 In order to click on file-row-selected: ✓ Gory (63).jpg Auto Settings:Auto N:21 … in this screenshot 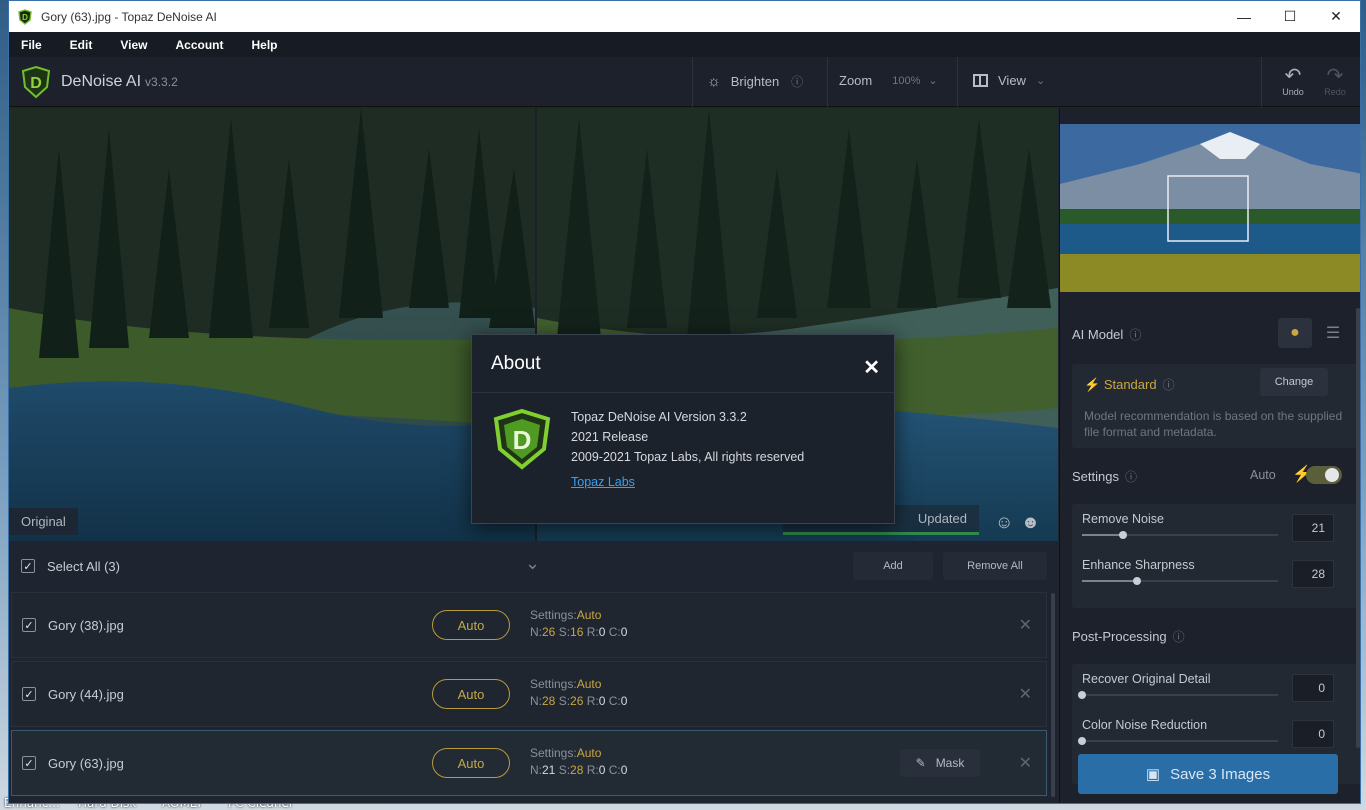, I will do `click(529, 763)`.